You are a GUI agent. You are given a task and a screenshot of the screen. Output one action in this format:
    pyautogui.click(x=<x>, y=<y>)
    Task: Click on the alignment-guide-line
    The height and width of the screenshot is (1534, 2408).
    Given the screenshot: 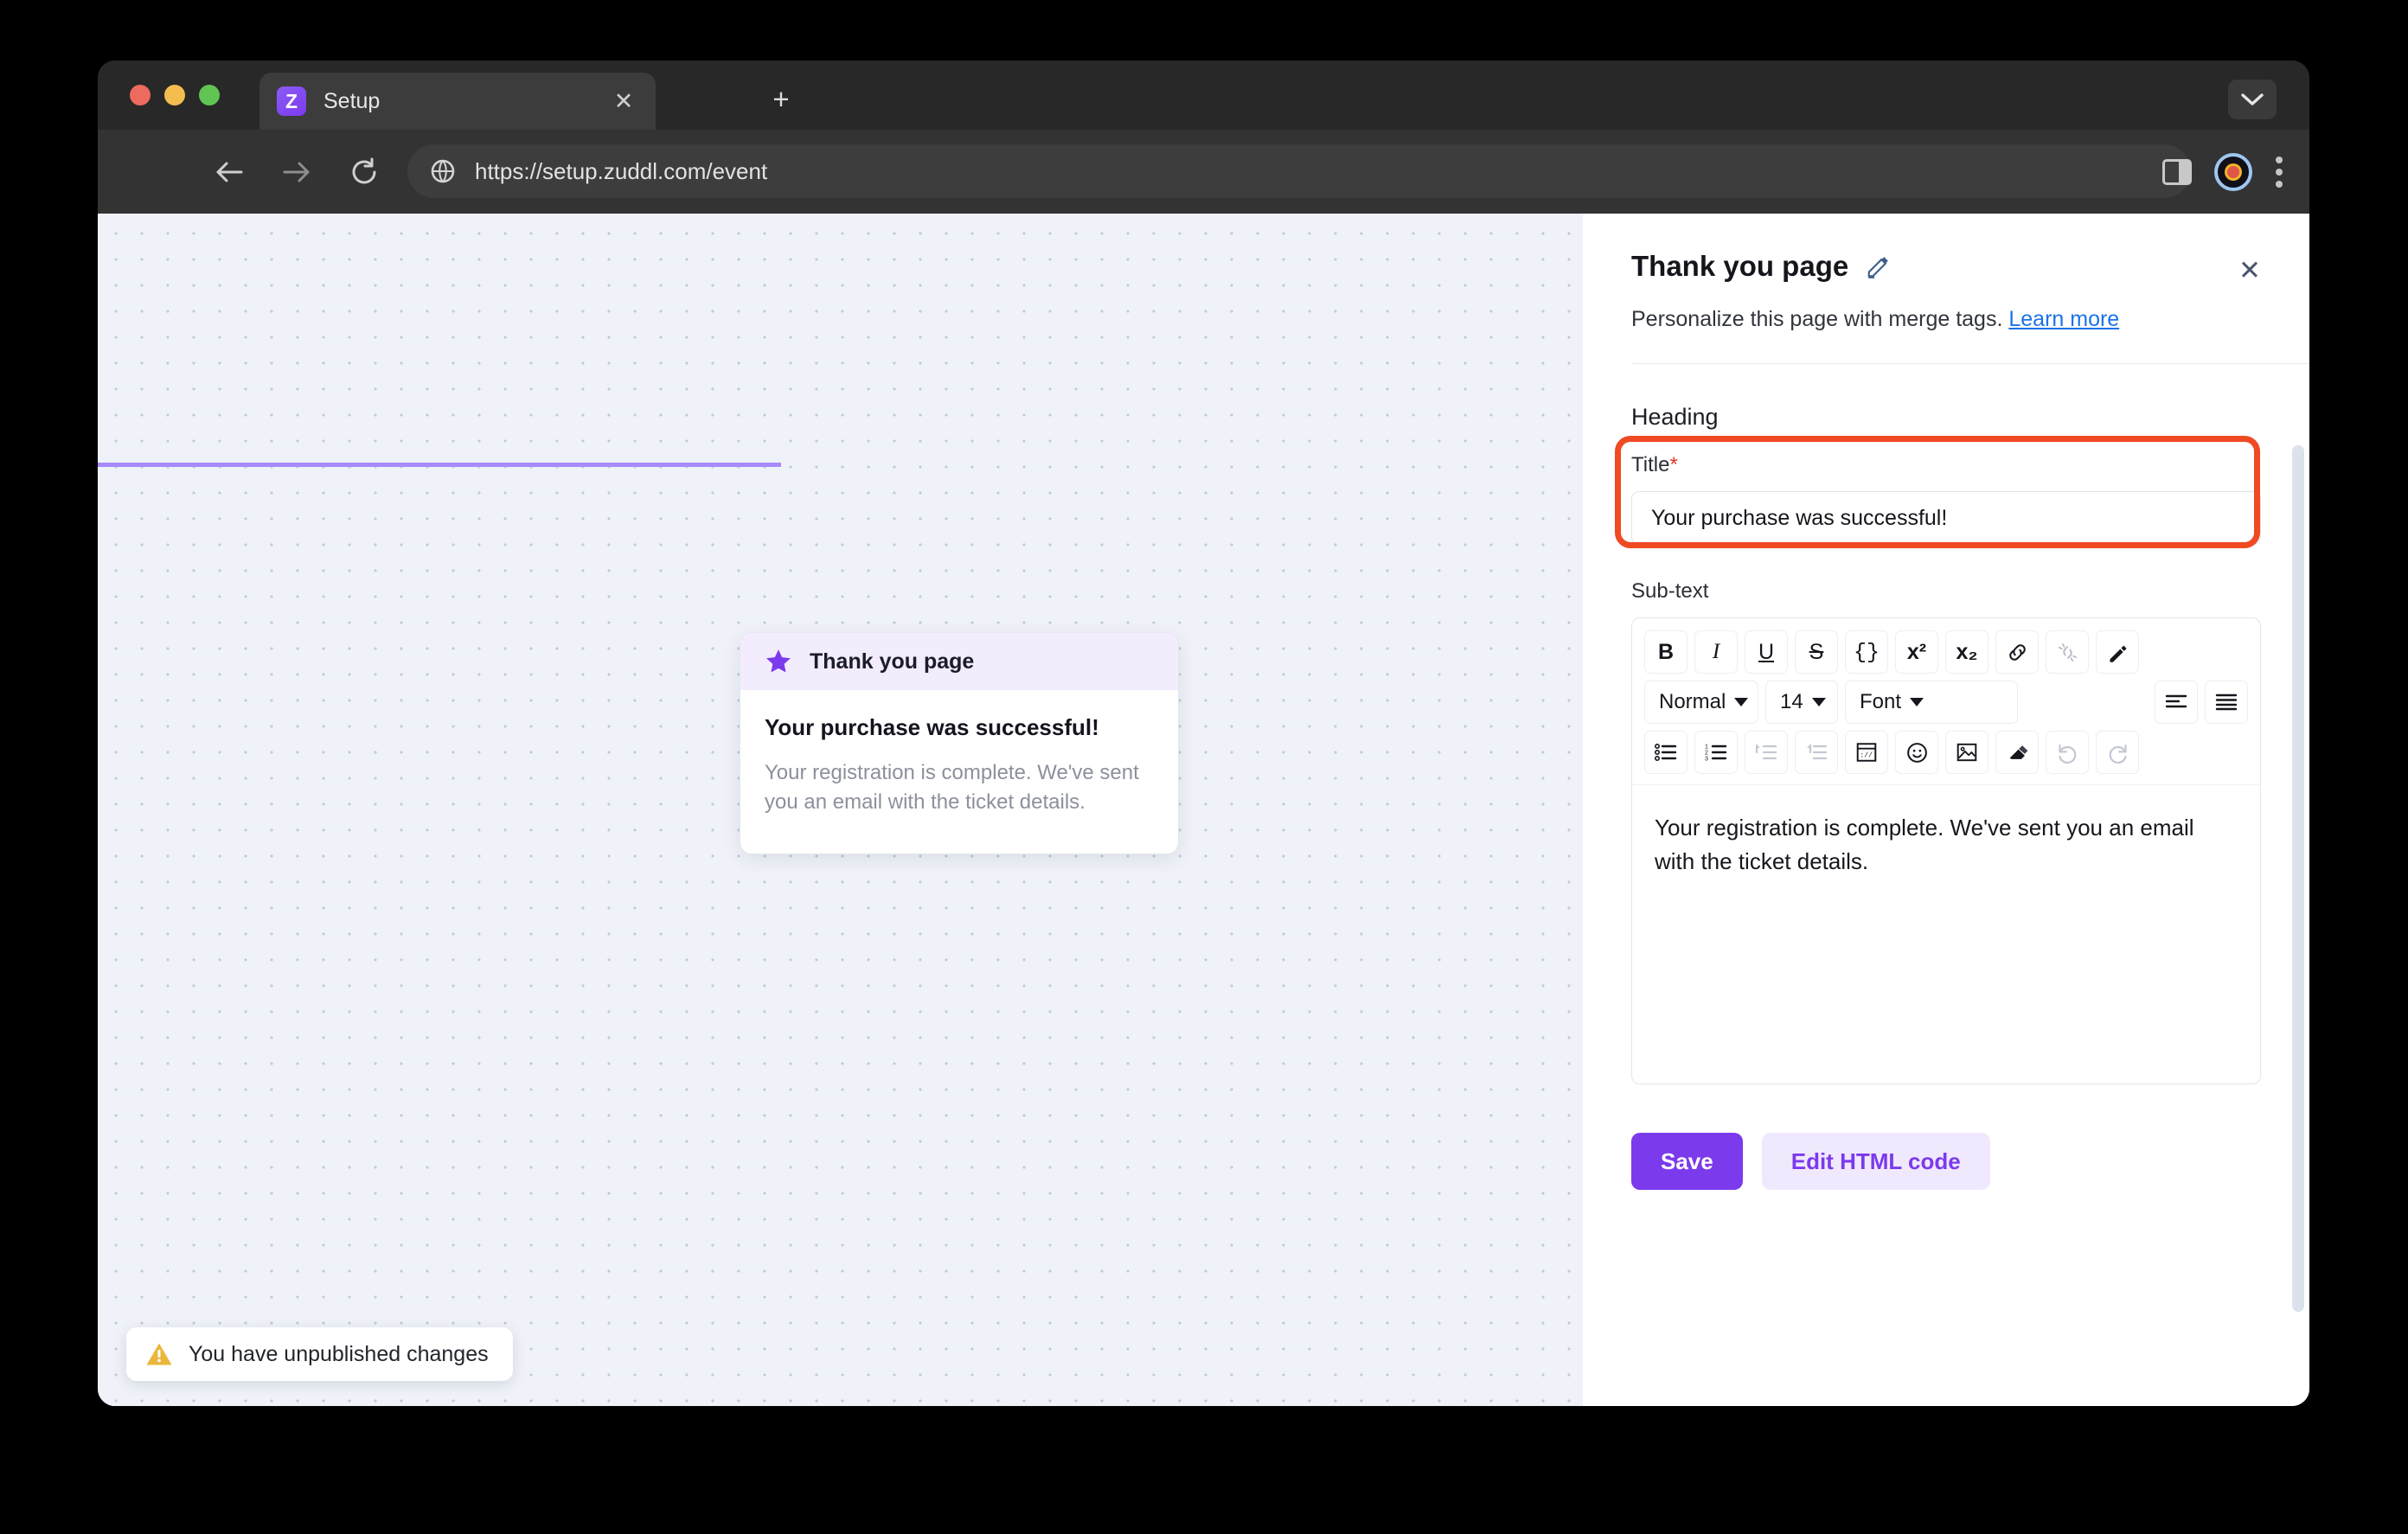 What is the action you would take?
    pyautogui.click(x=439, y=465)
    